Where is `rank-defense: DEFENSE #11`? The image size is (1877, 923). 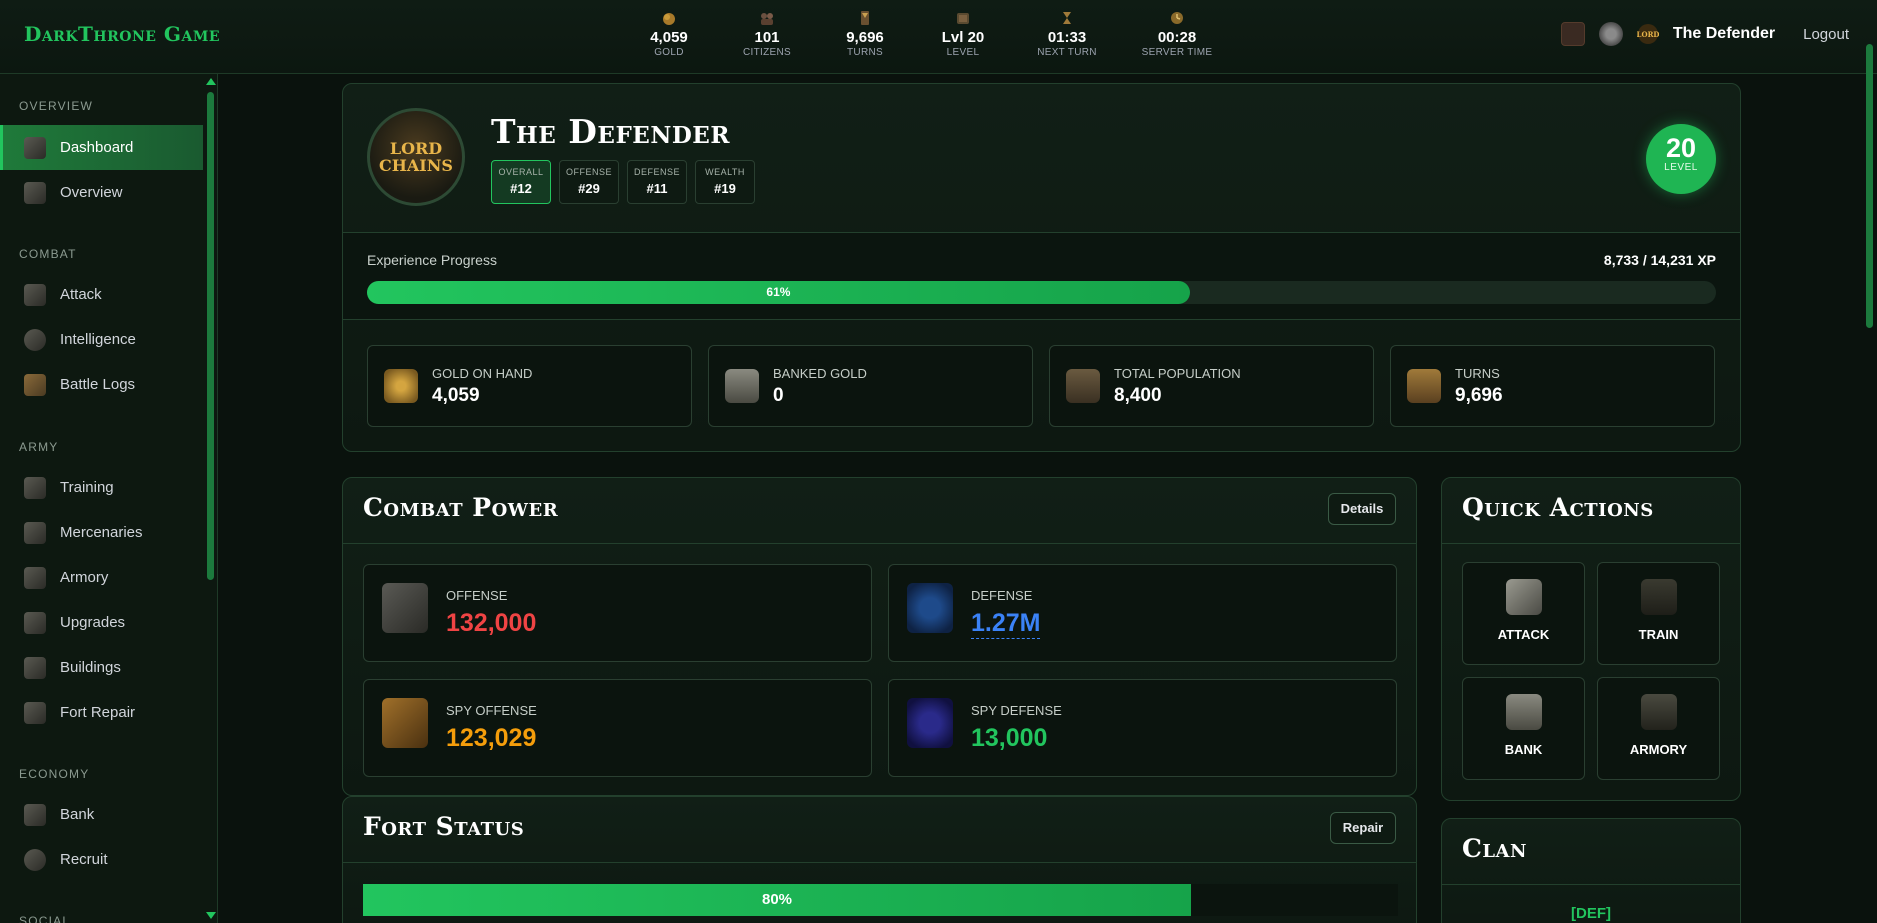
rank-defense: DEFENSE #11 is located at coordinates (657, 182).